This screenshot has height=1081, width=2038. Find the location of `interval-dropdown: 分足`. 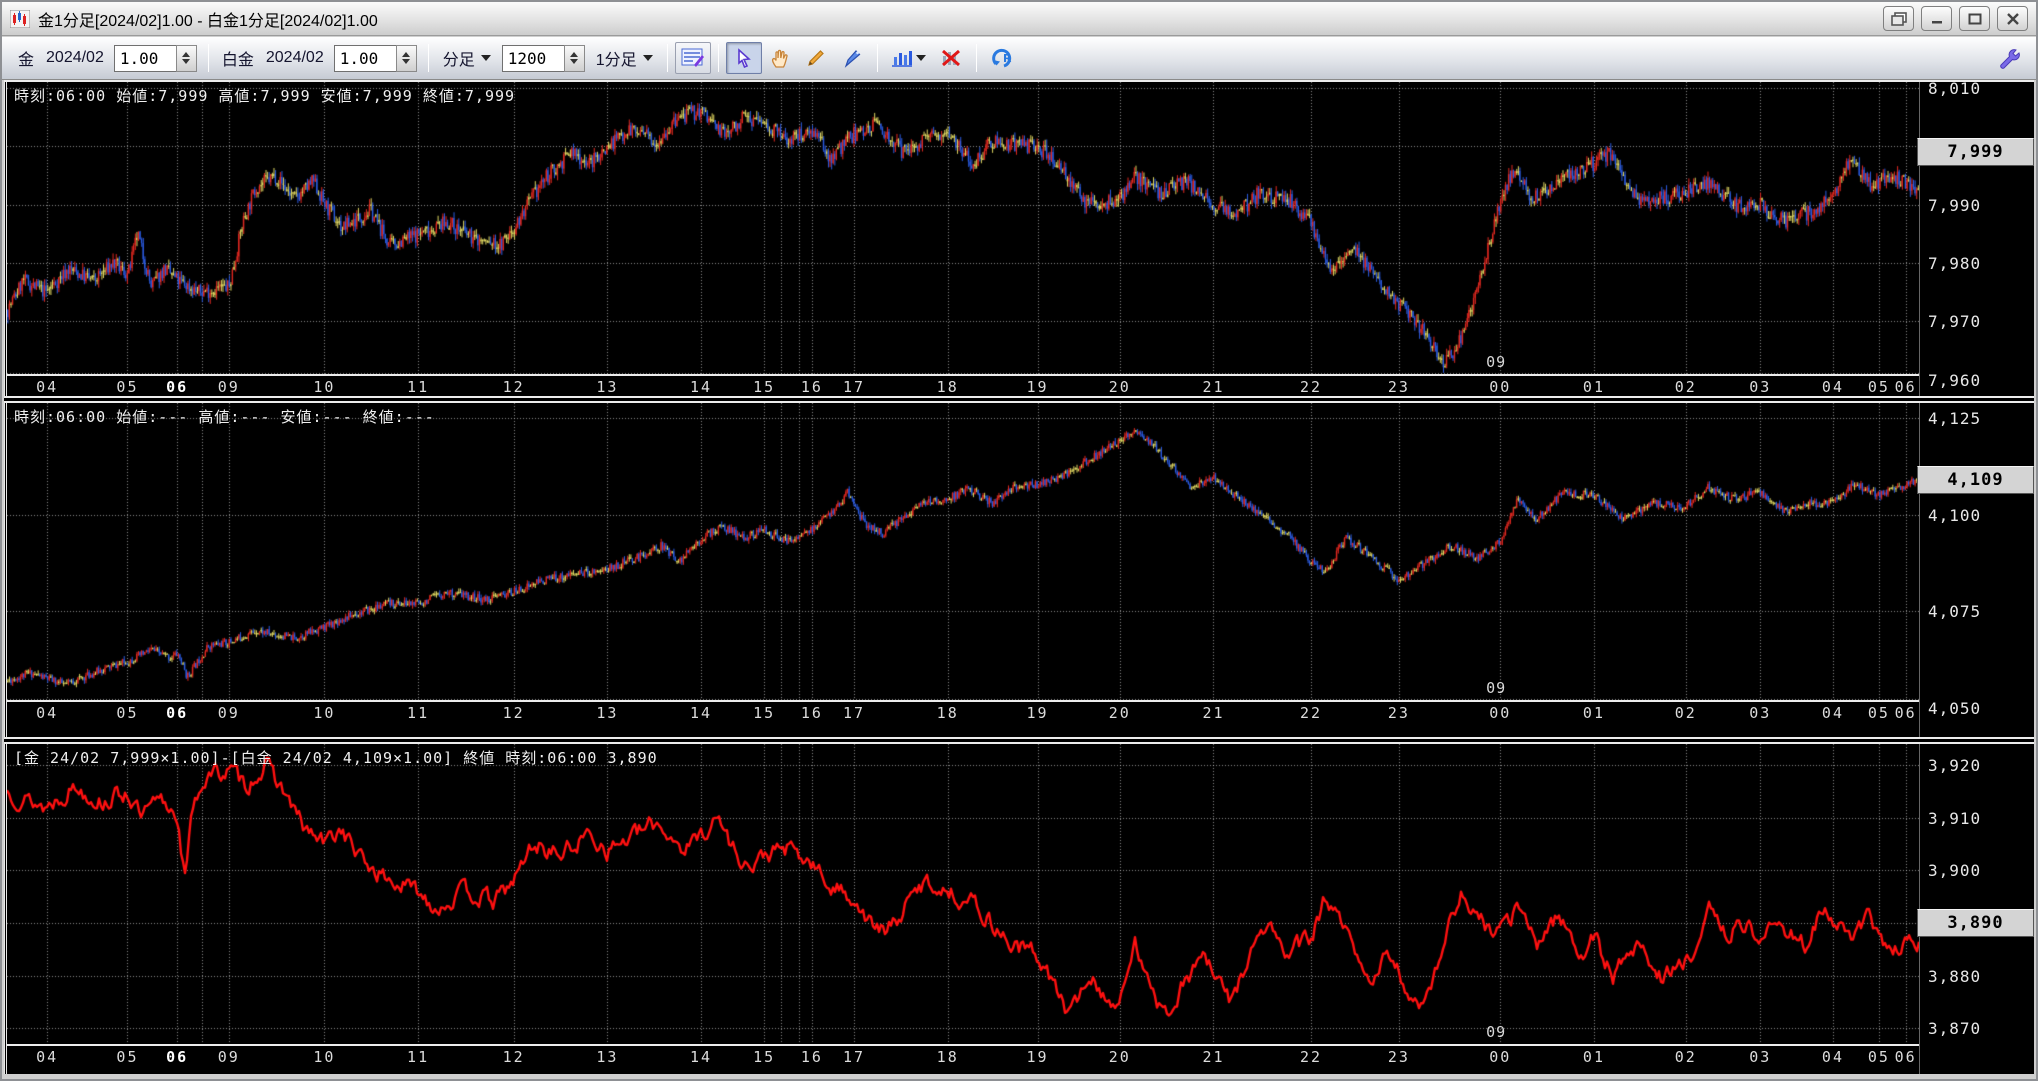

interval-dropdown: 分足 is located at coordinates (467, 58).